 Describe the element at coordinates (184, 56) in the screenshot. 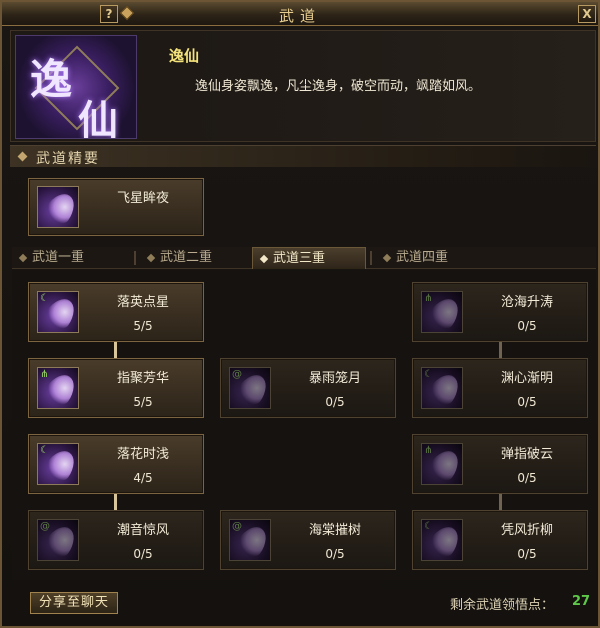

I see `school-name: 逸仙` at that location.